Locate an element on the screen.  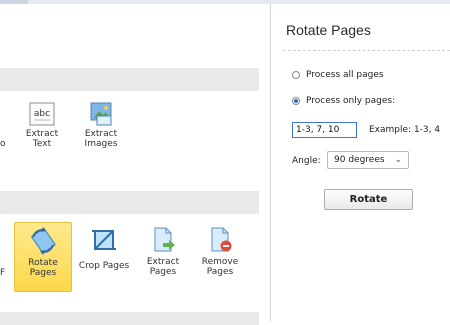
angle-select: 90 degrees ⌄ is located at coordinates (368, 160).